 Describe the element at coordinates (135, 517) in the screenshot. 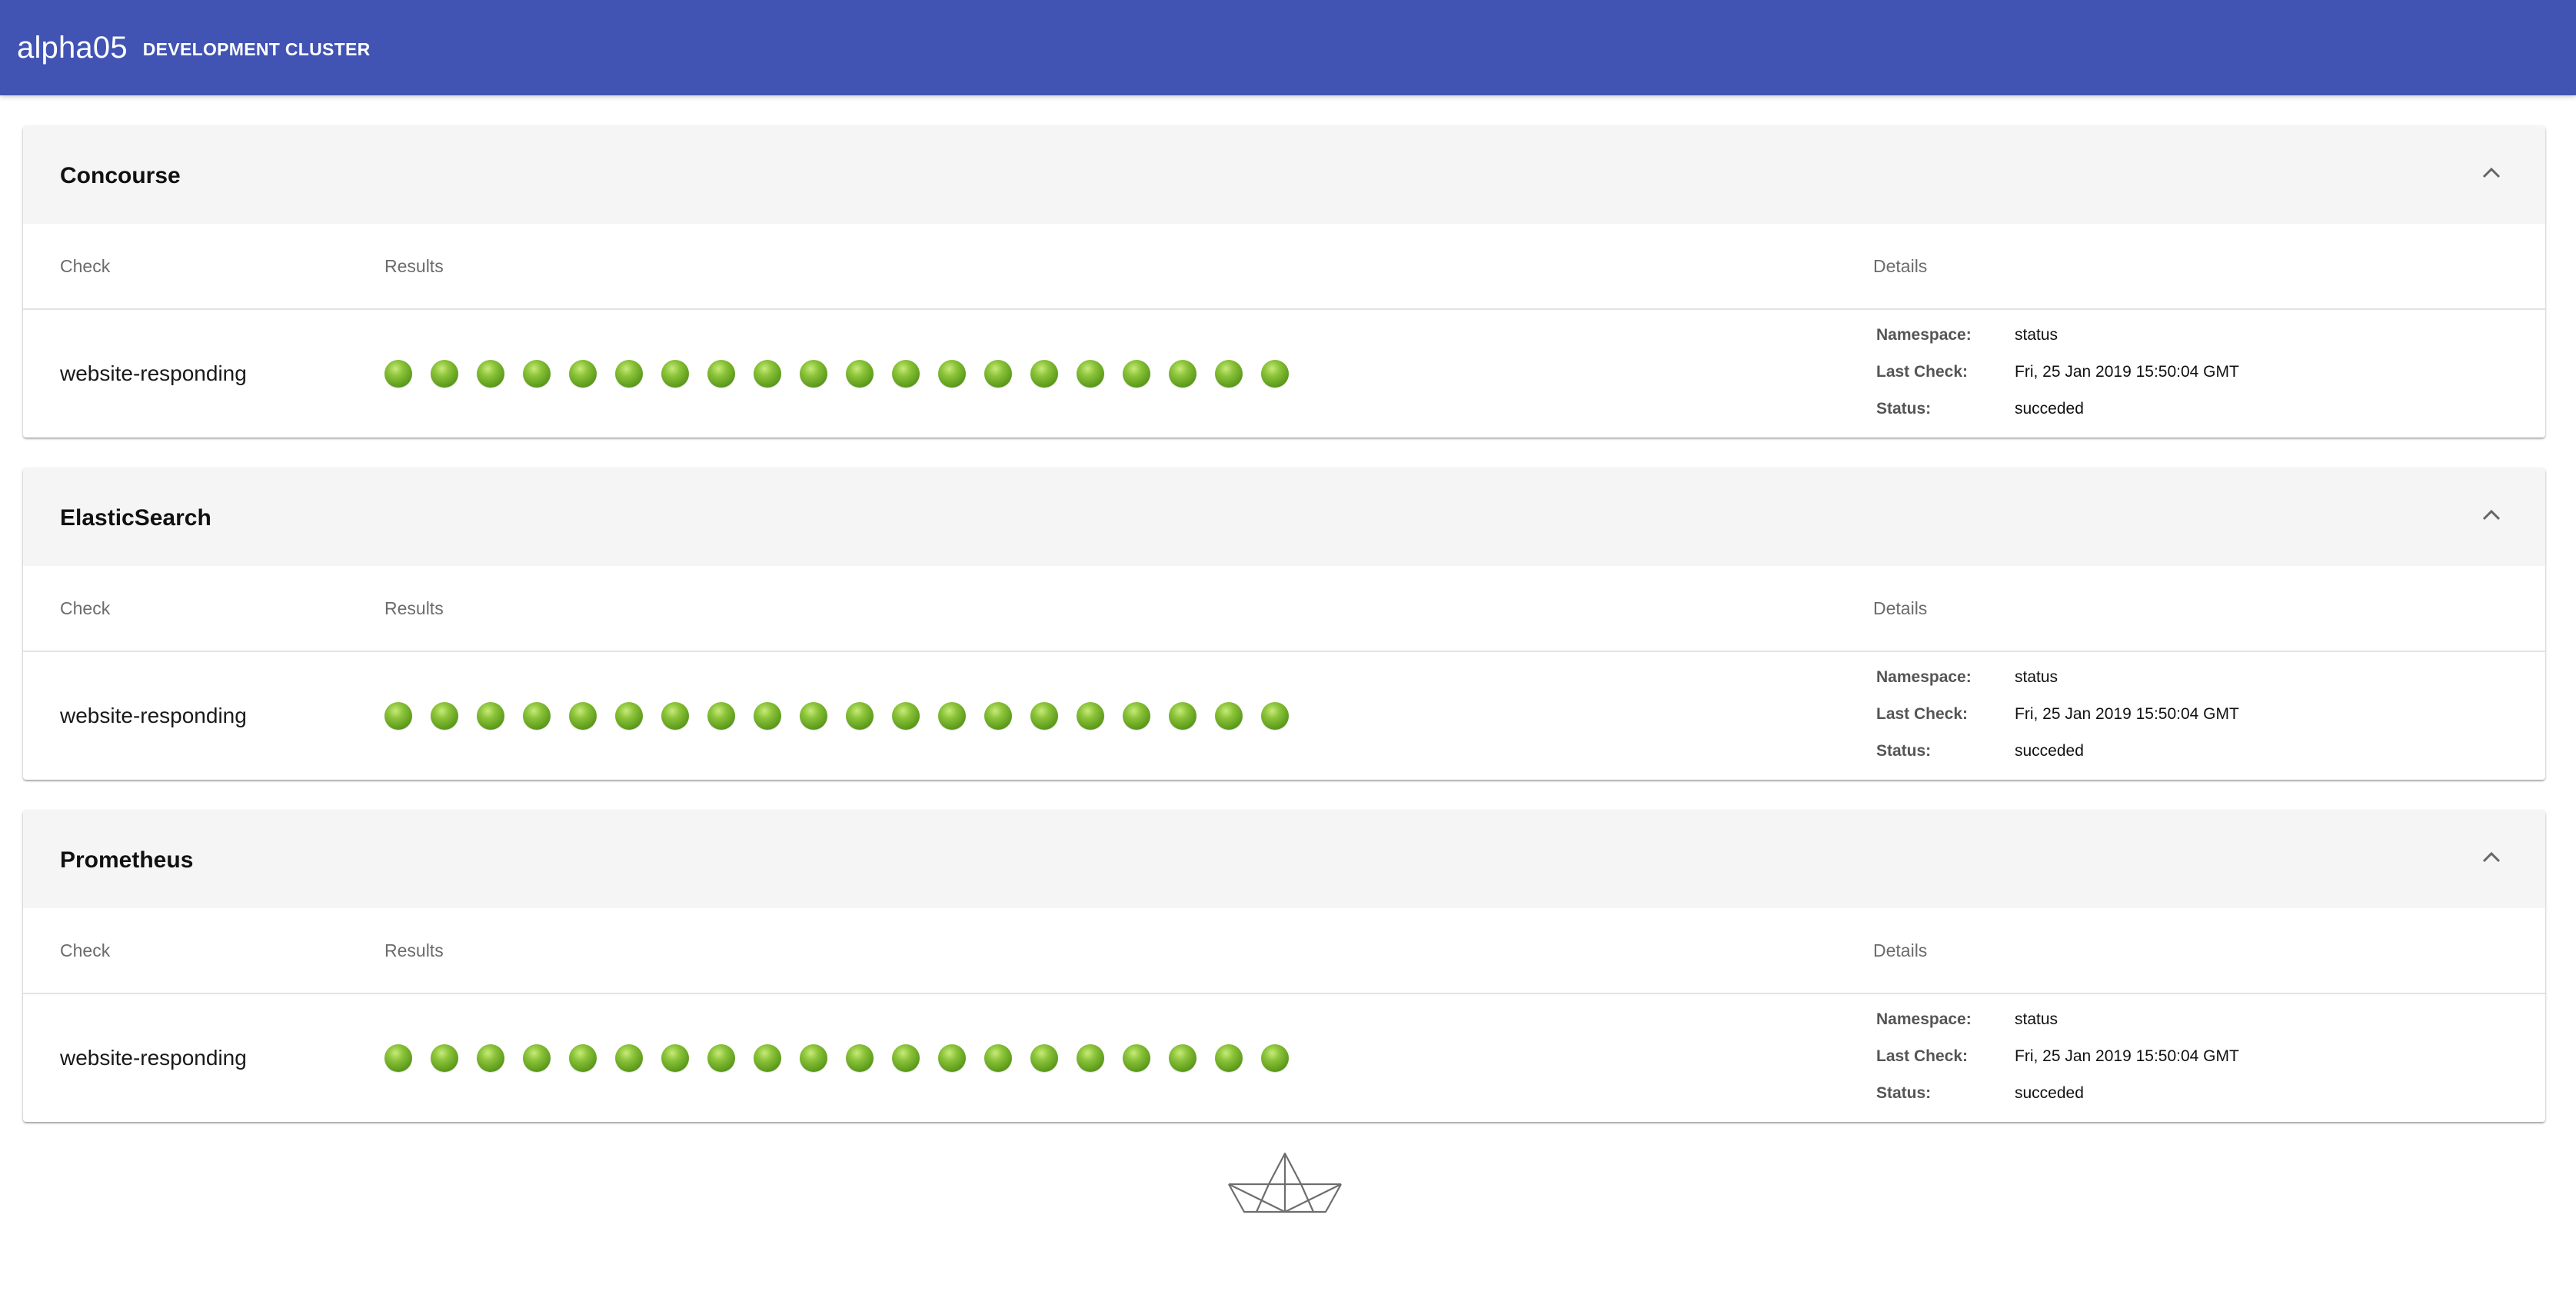

I see `panel-title: ElasticSearch` at that location.